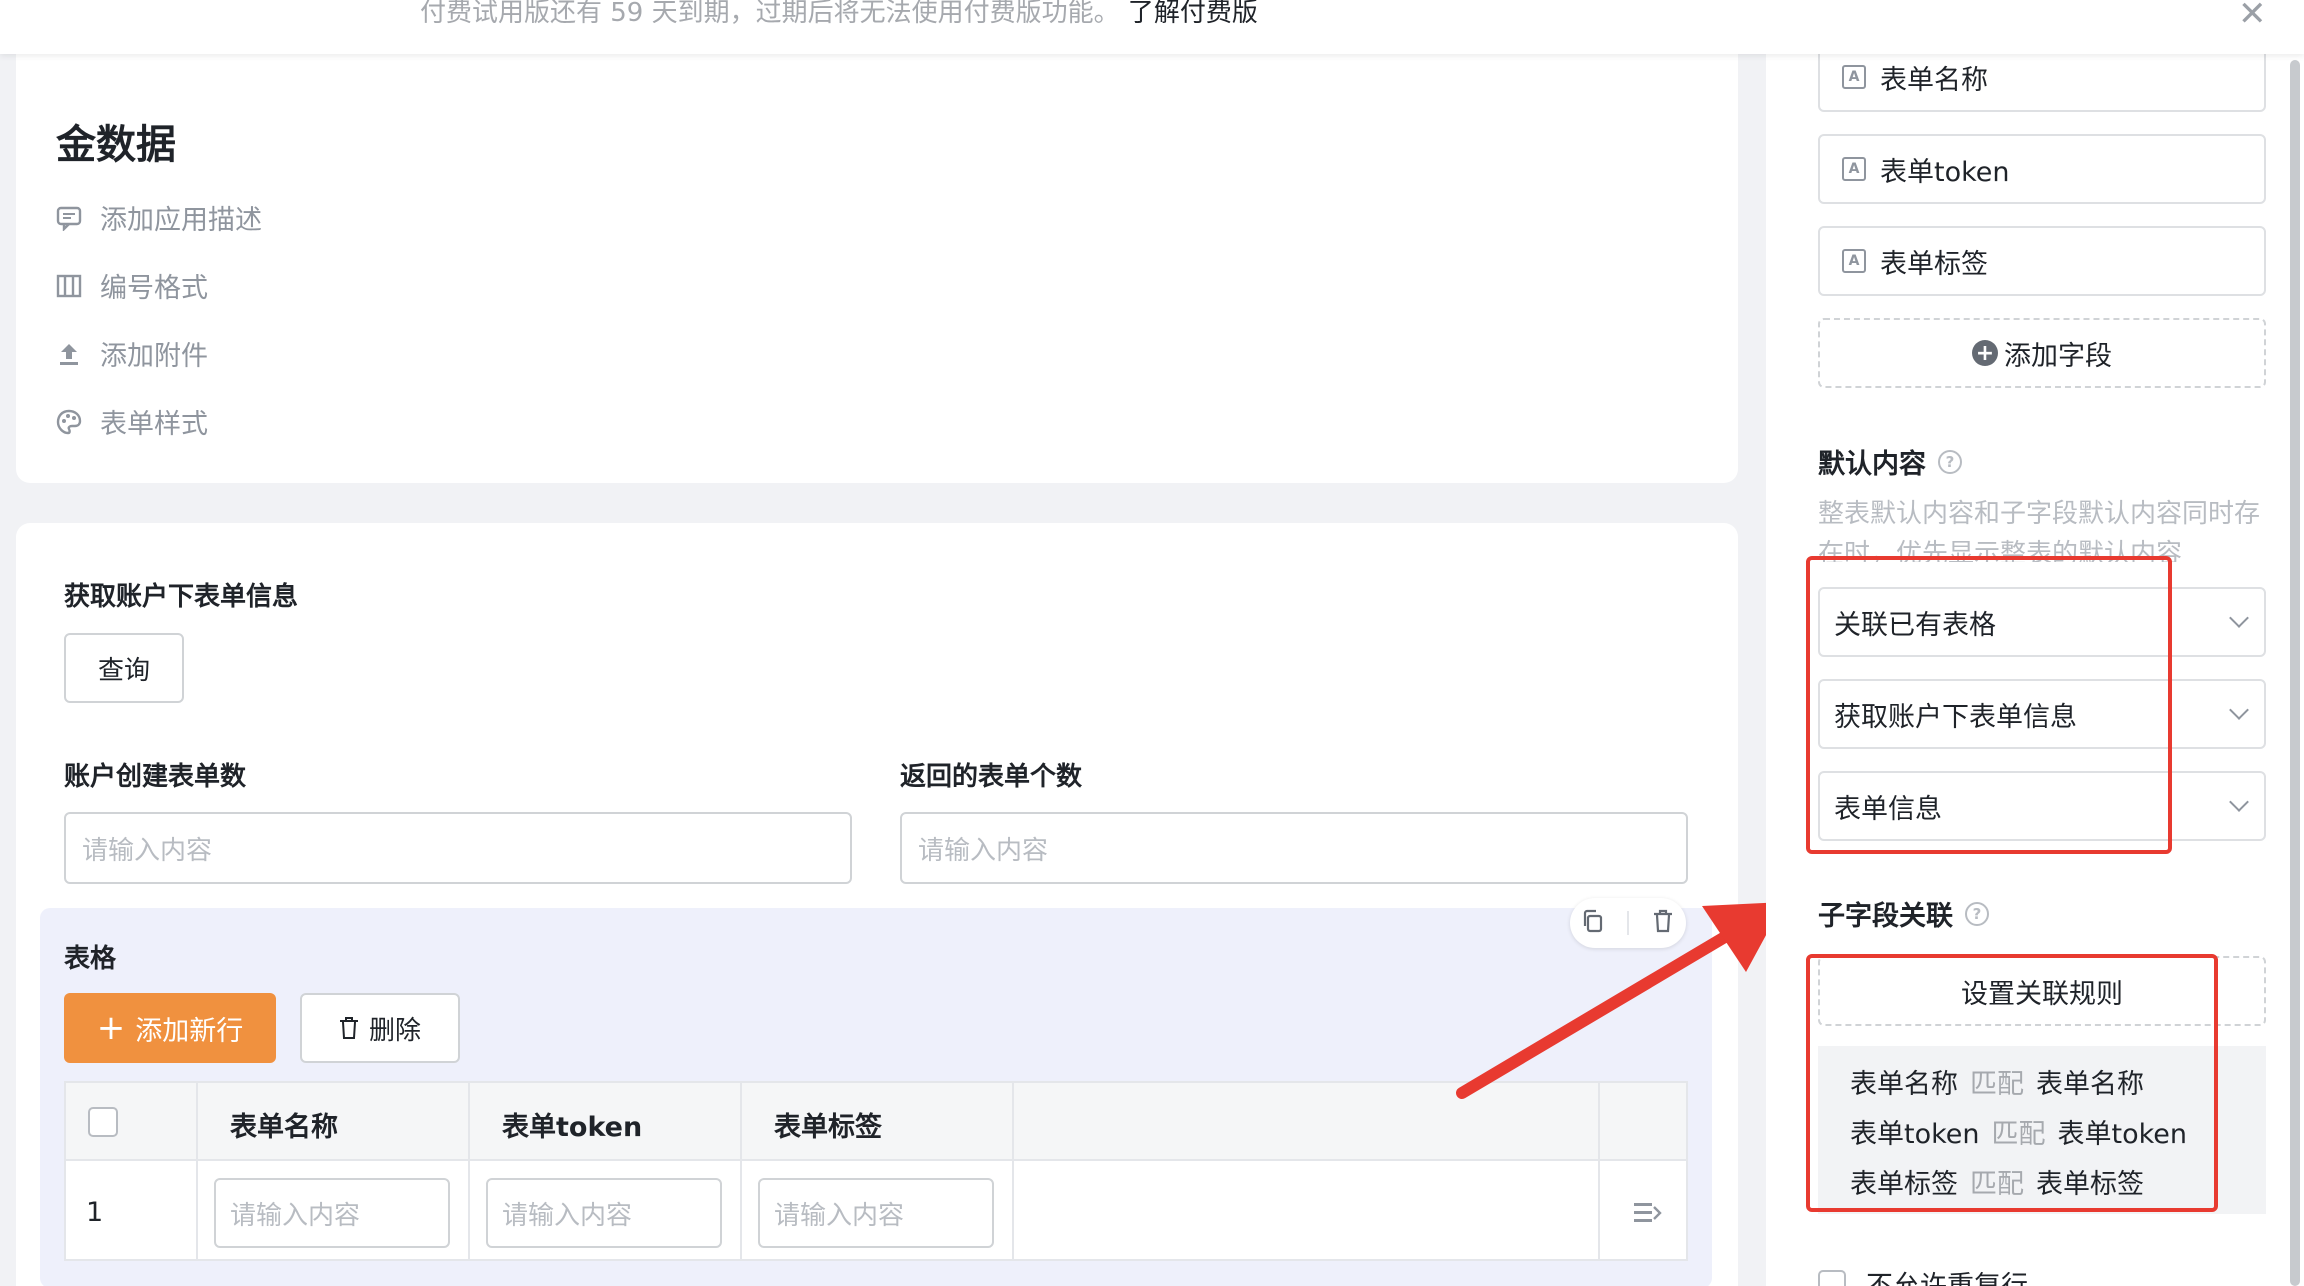  Describe the element at coordinates (2295, 673) in the screenshot. I see `panel-scrollbar` at that location.